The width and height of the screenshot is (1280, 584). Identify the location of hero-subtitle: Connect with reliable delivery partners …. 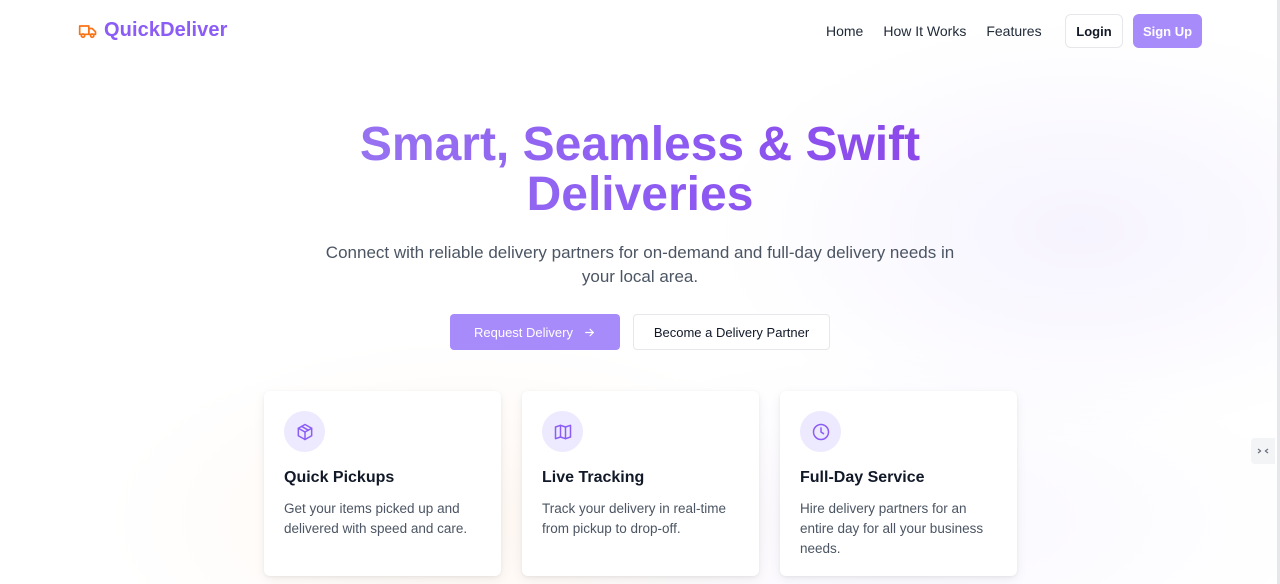
(640, 265).